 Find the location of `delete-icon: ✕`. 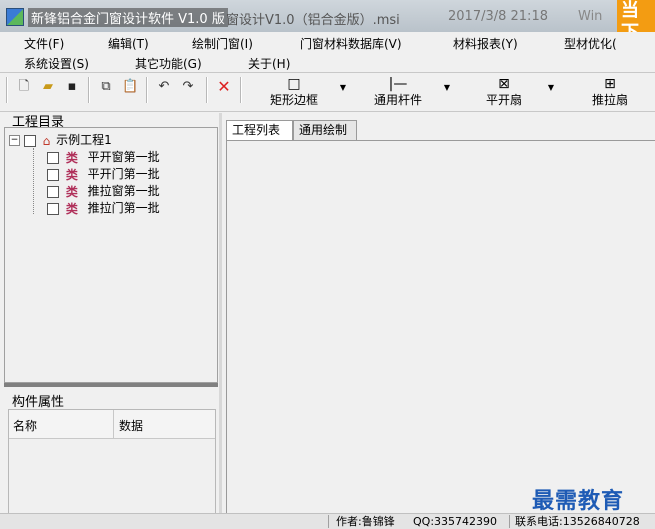

delete-icon: ✕ is located at coordinates (224, 87).